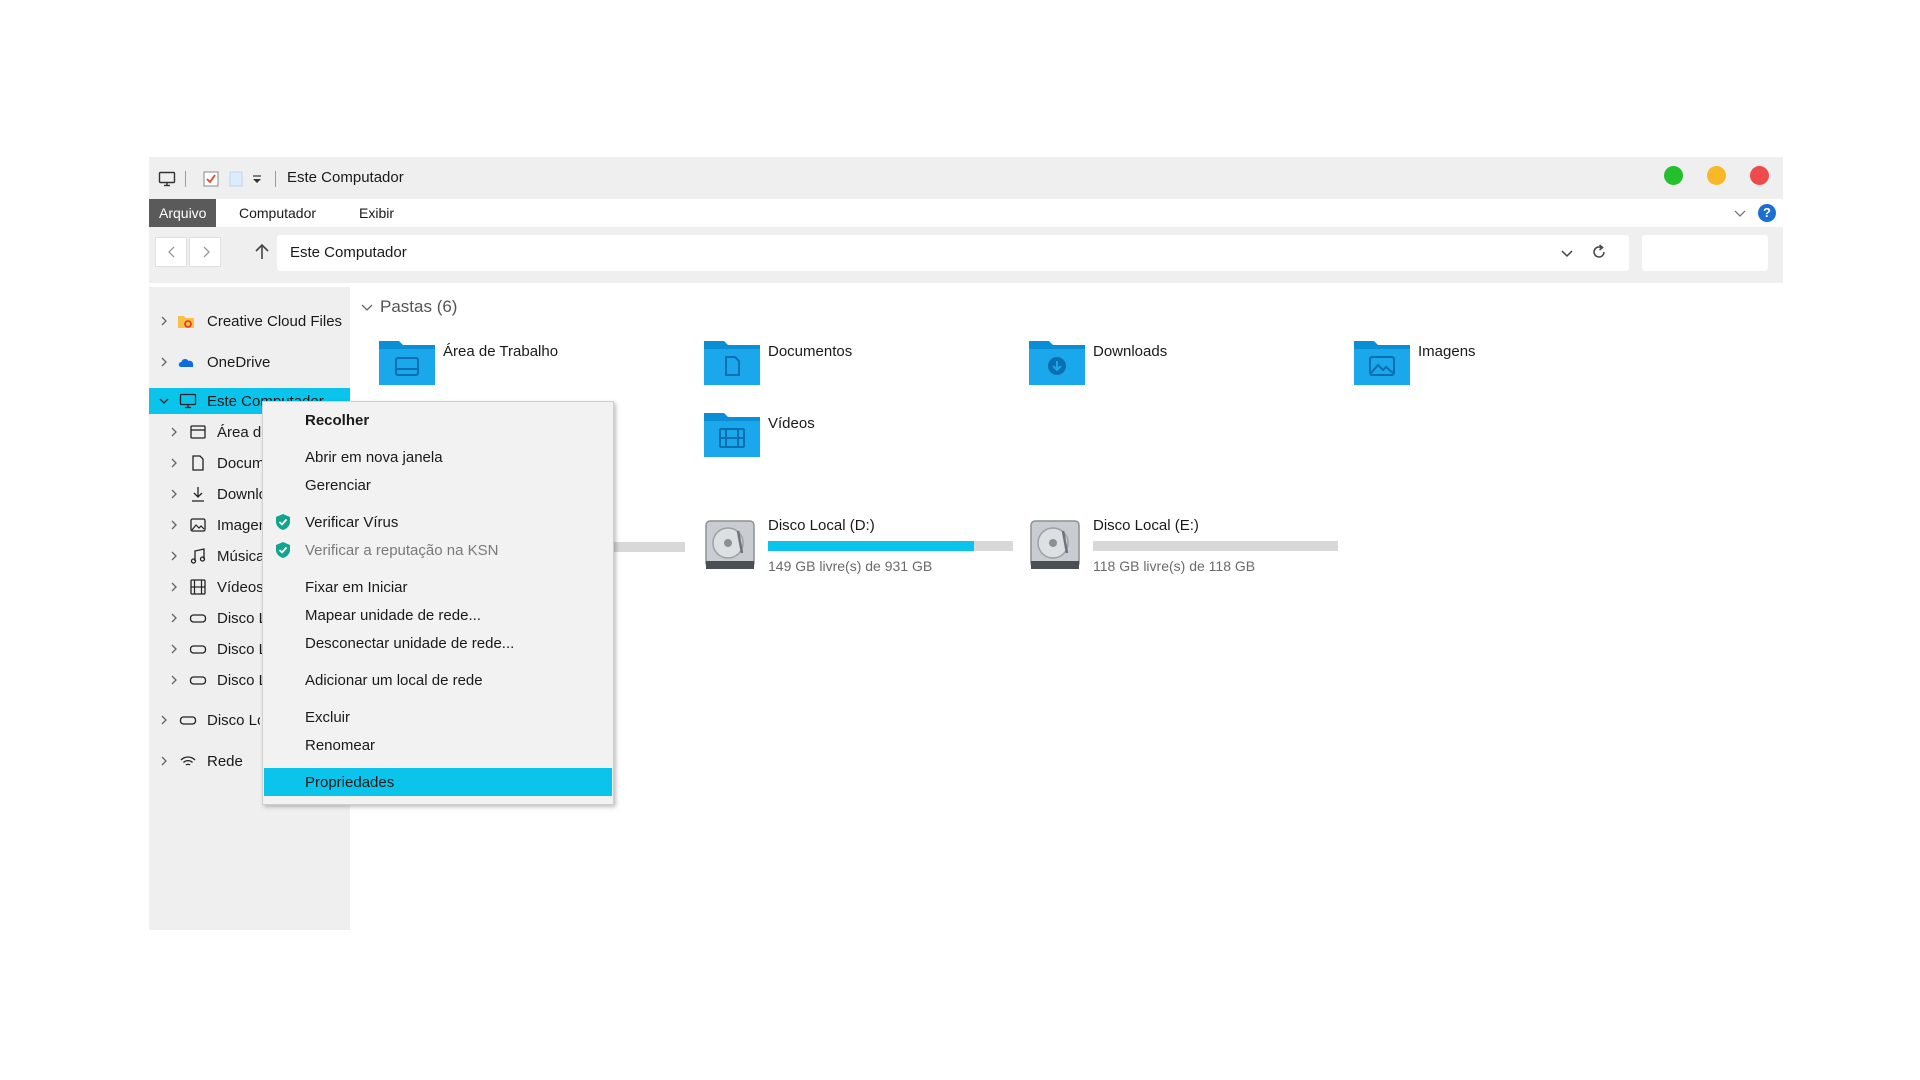 The width and height of the screenshot is (1920, 1080). Describe the element at coordinates (376, 213) in the screenshot. I see `menu-exibir: Exibir` at that location.